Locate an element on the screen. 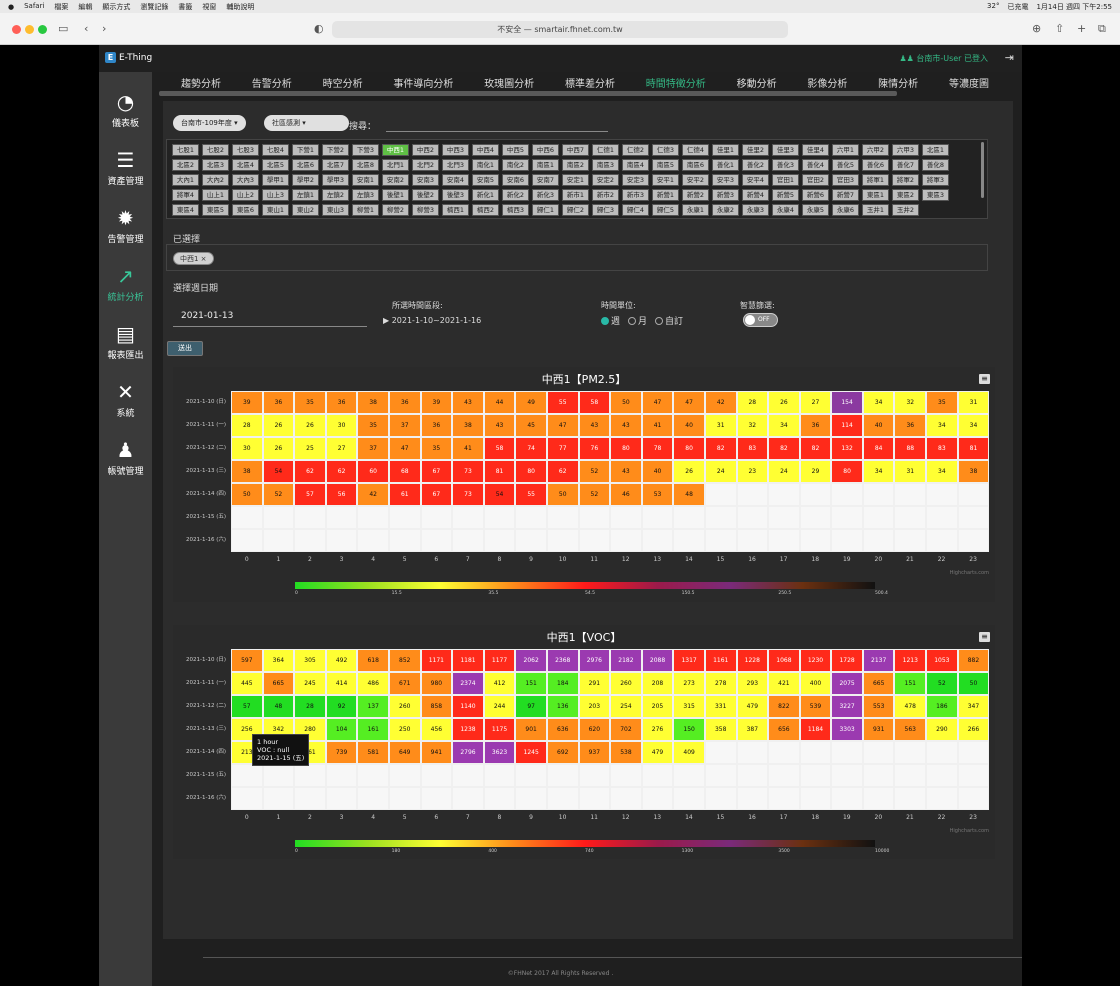 This screenshot has width=1120, height=986. heatmap-cell: 387 is located at coordinates (752, 729).